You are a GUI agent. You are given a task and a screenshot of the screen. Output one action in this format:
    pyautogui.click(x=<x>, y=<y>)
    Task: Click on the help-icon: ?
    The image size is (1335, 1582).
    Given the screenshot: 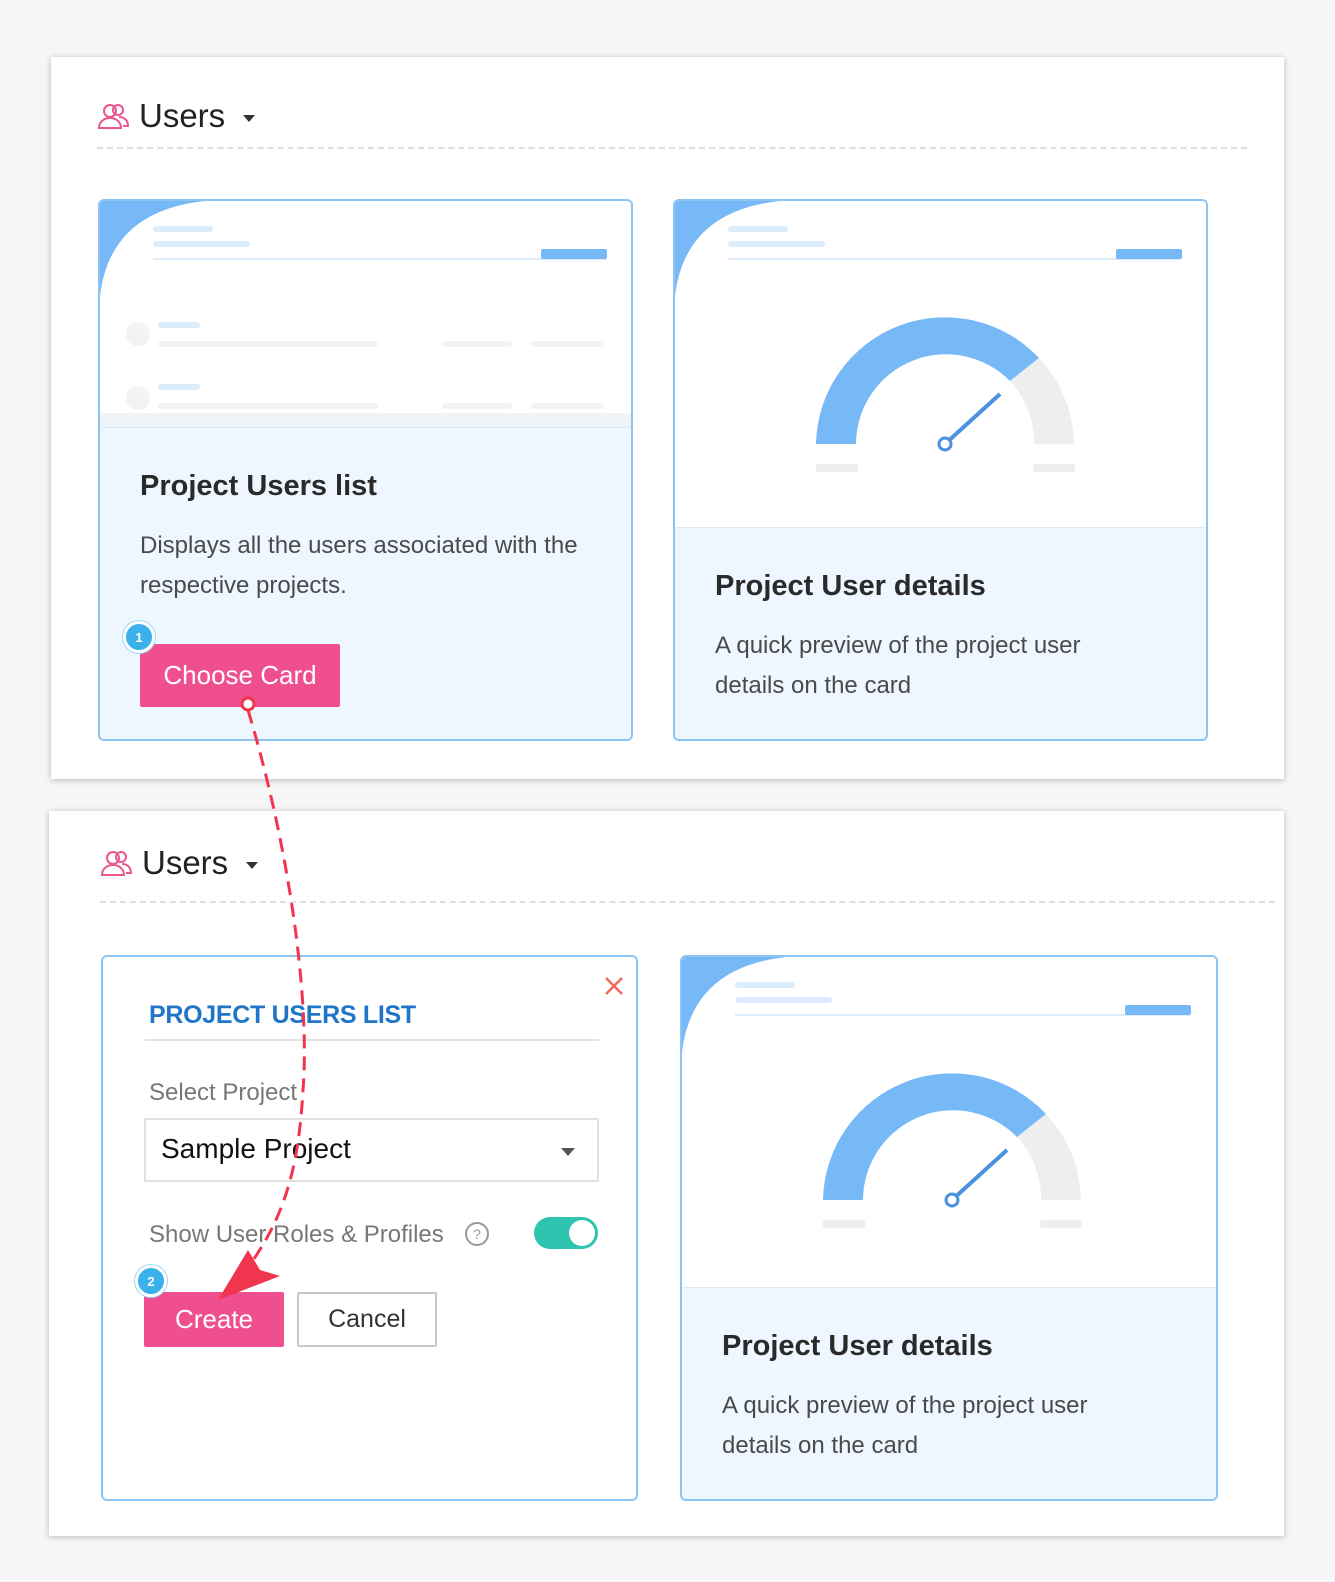 What is the action you would take?
    pyautogui.click(x=477, y=1234)
    